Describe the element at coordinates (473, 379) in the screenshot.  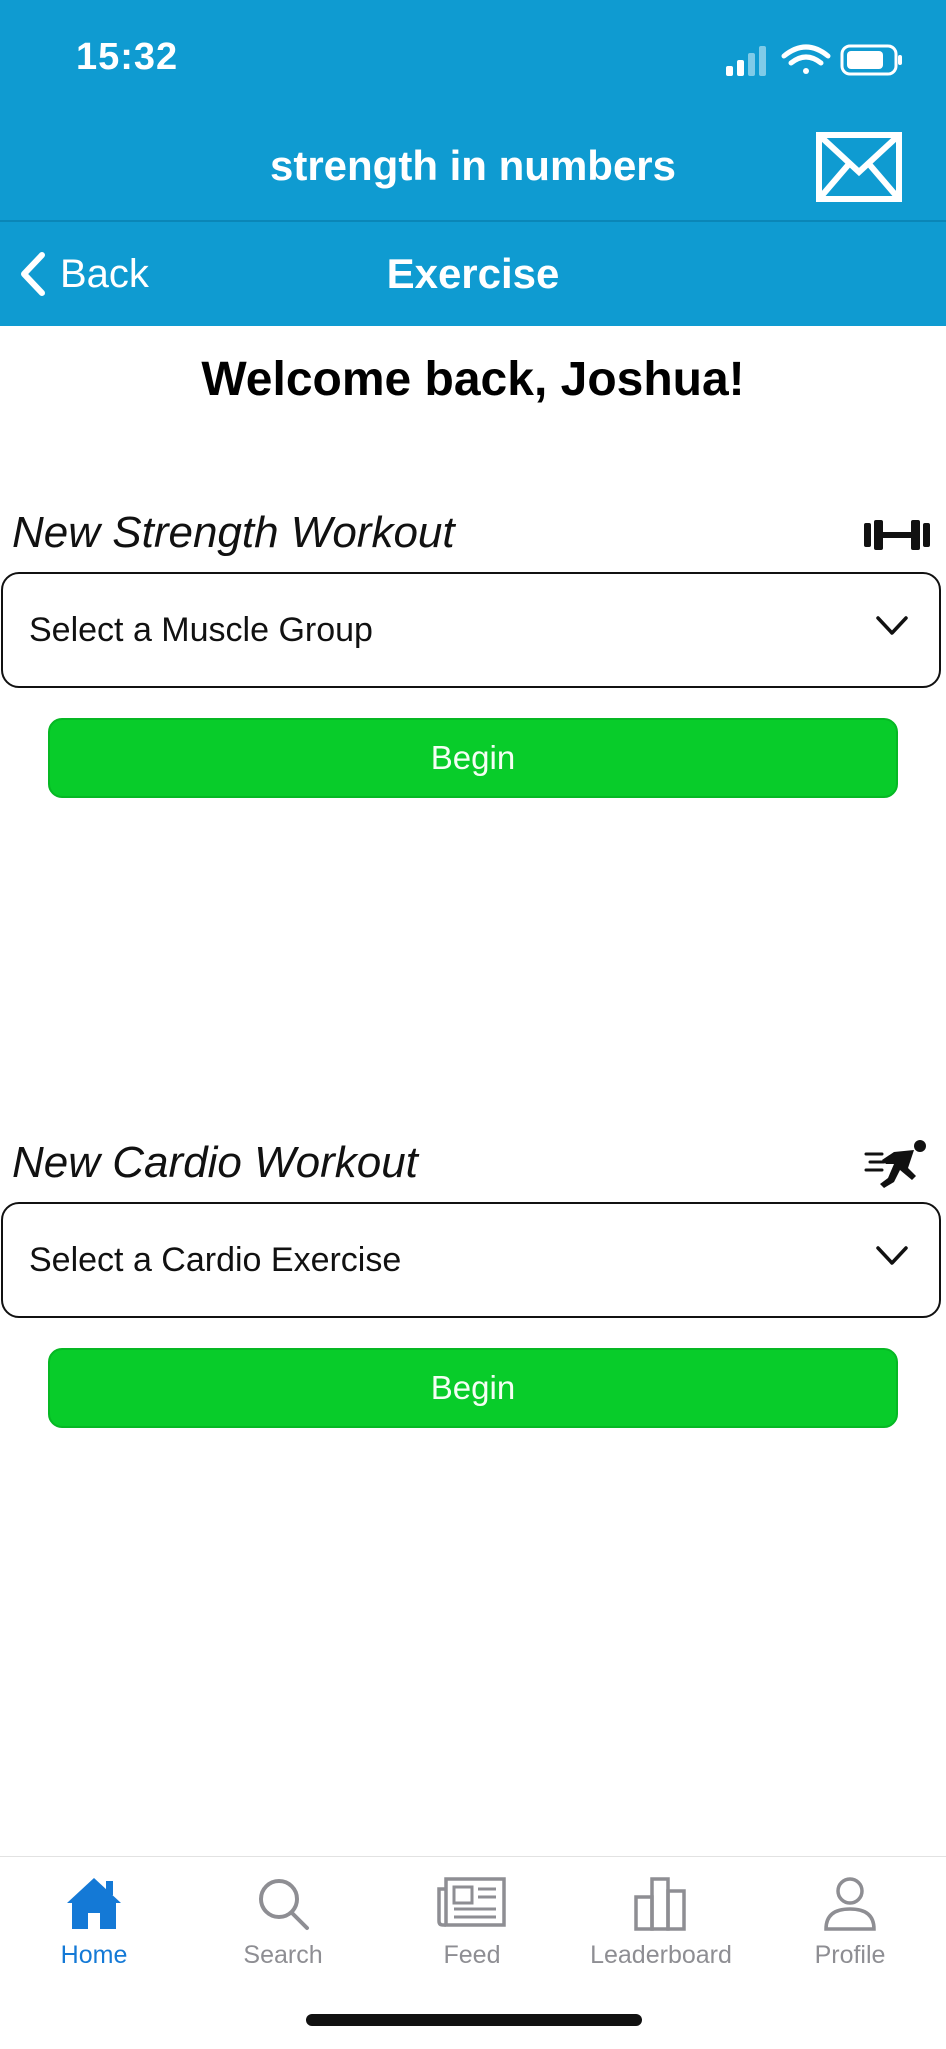
I see `welcome-heading: Welcome back, Joshua!` at that location.